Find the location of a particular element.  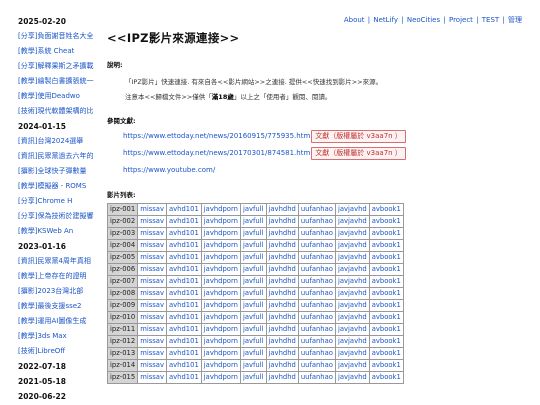

sidebar-post-link: [教學]3ds Max is located at coordinates (59, 336).